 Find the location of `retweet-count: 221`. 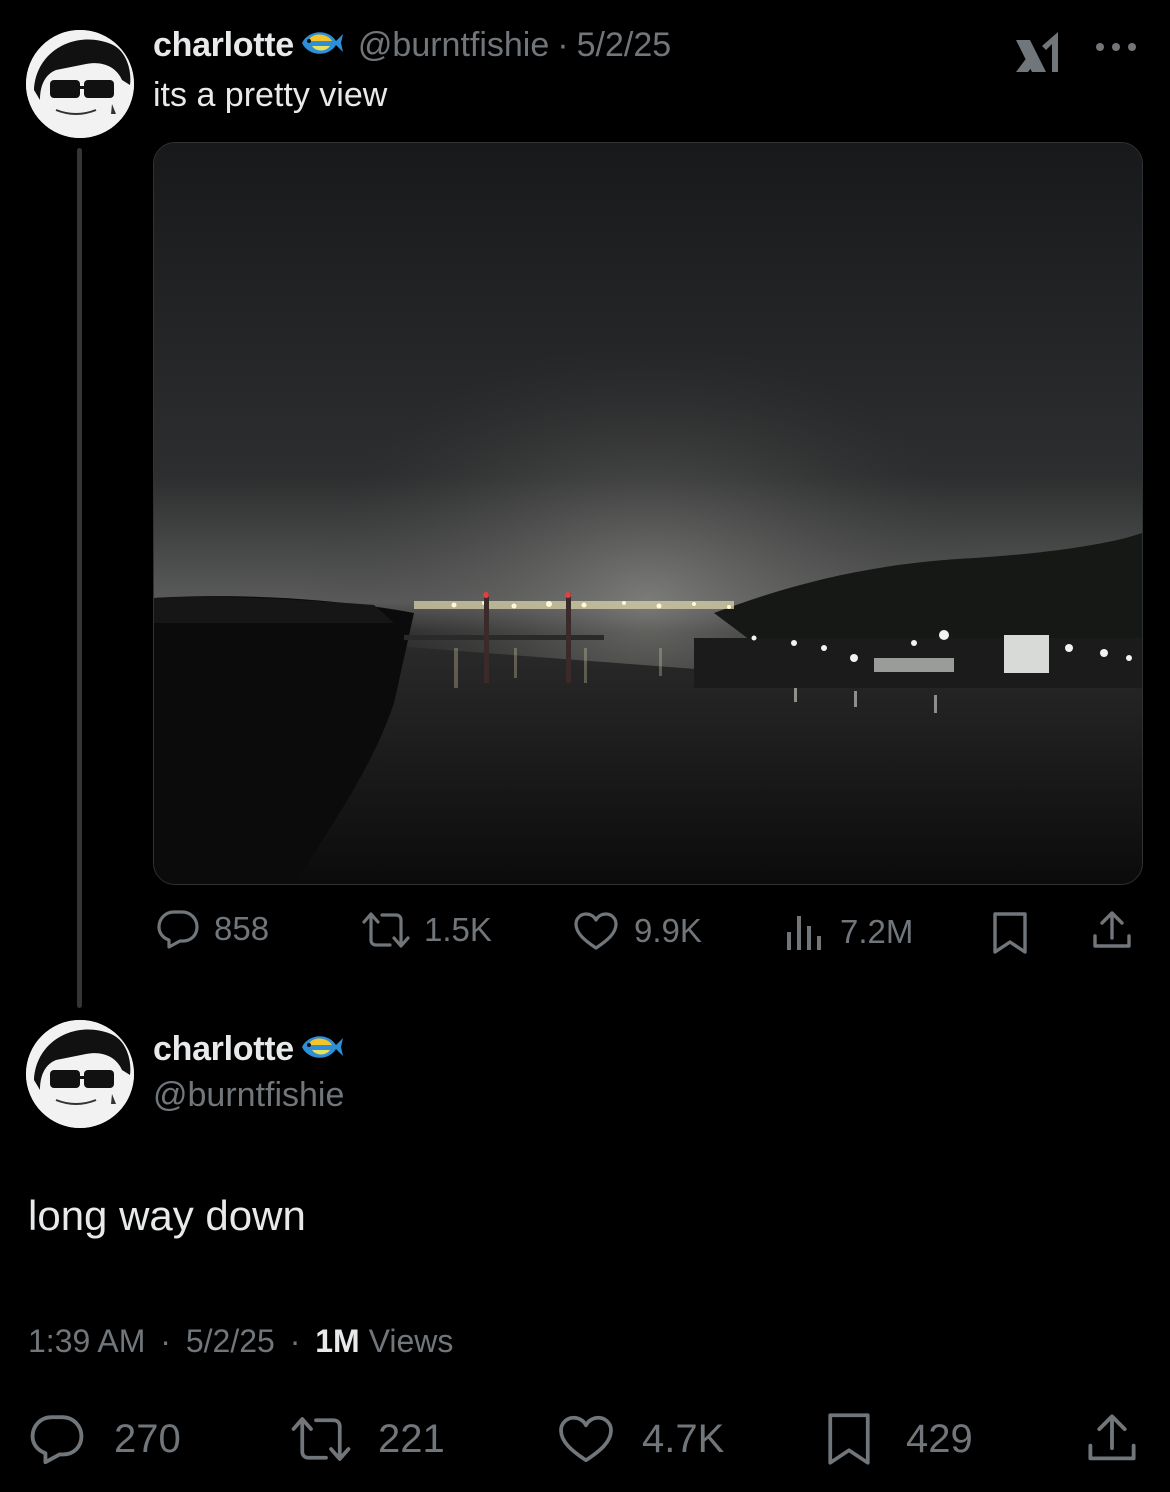

retweet-count: 221 is located at coordinates (411, 1438).